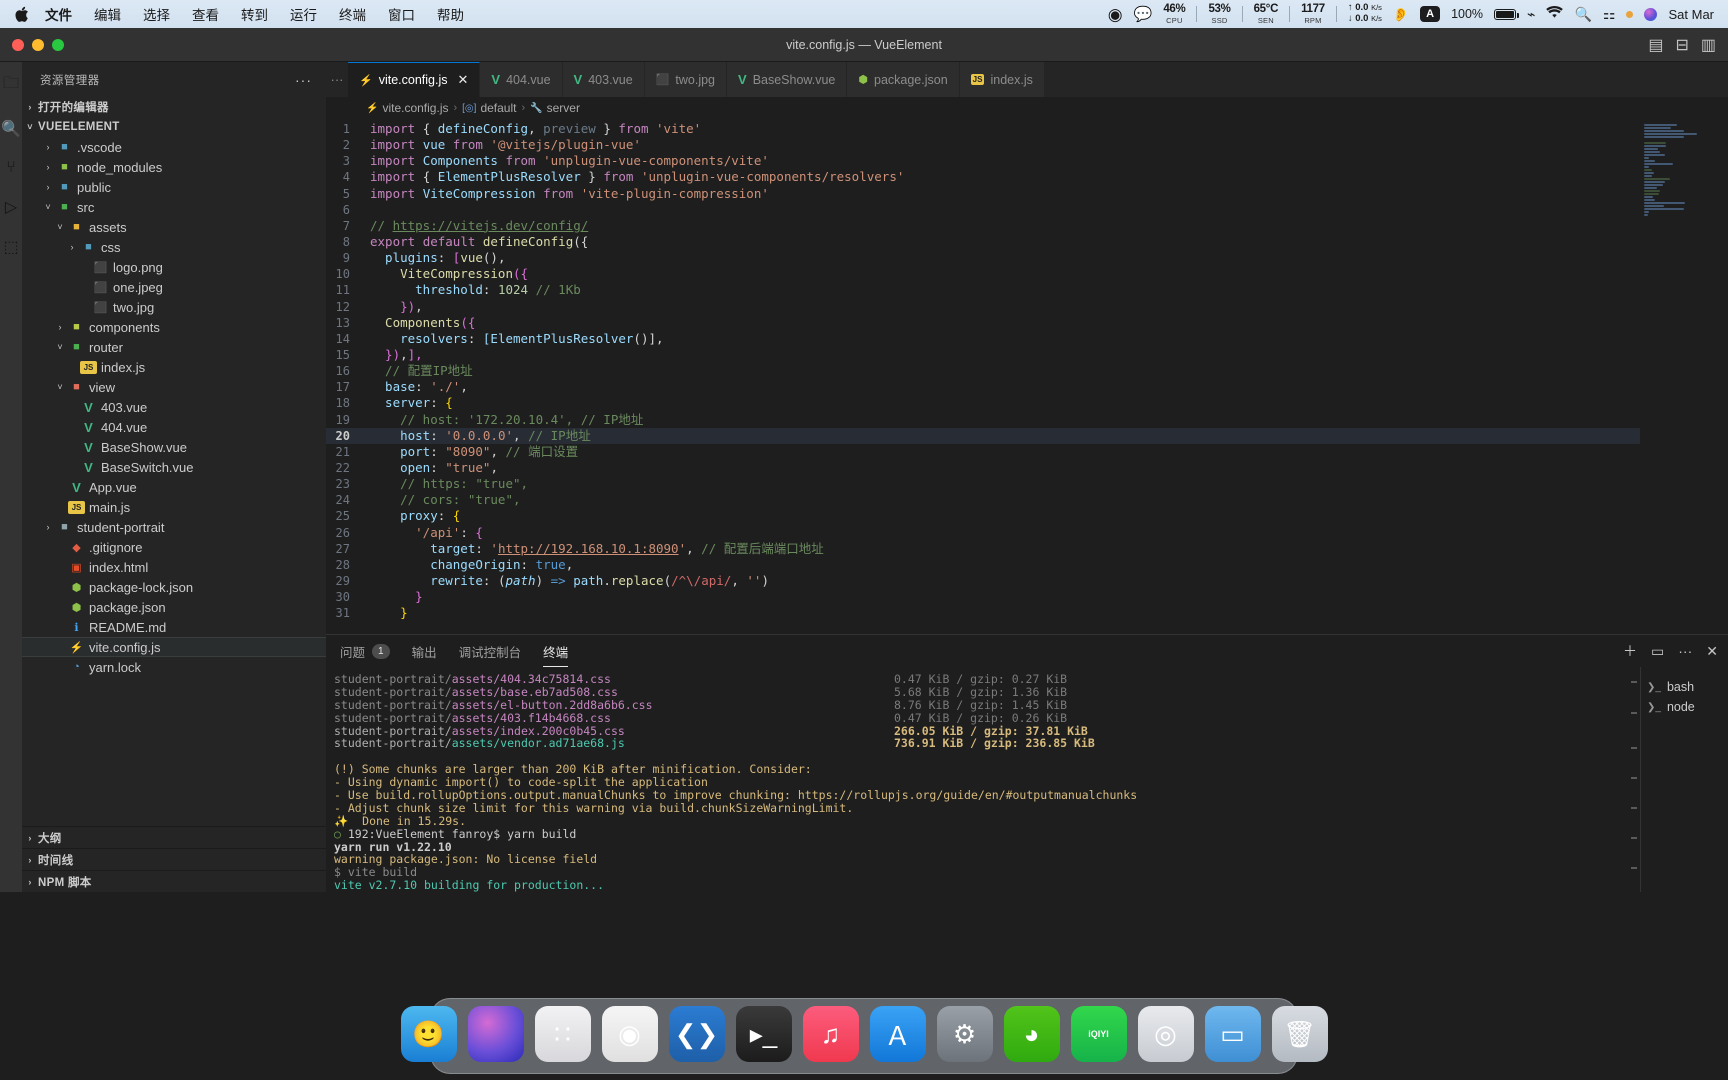  I want to click on tree-item: V App.vue, so click(174, 487).